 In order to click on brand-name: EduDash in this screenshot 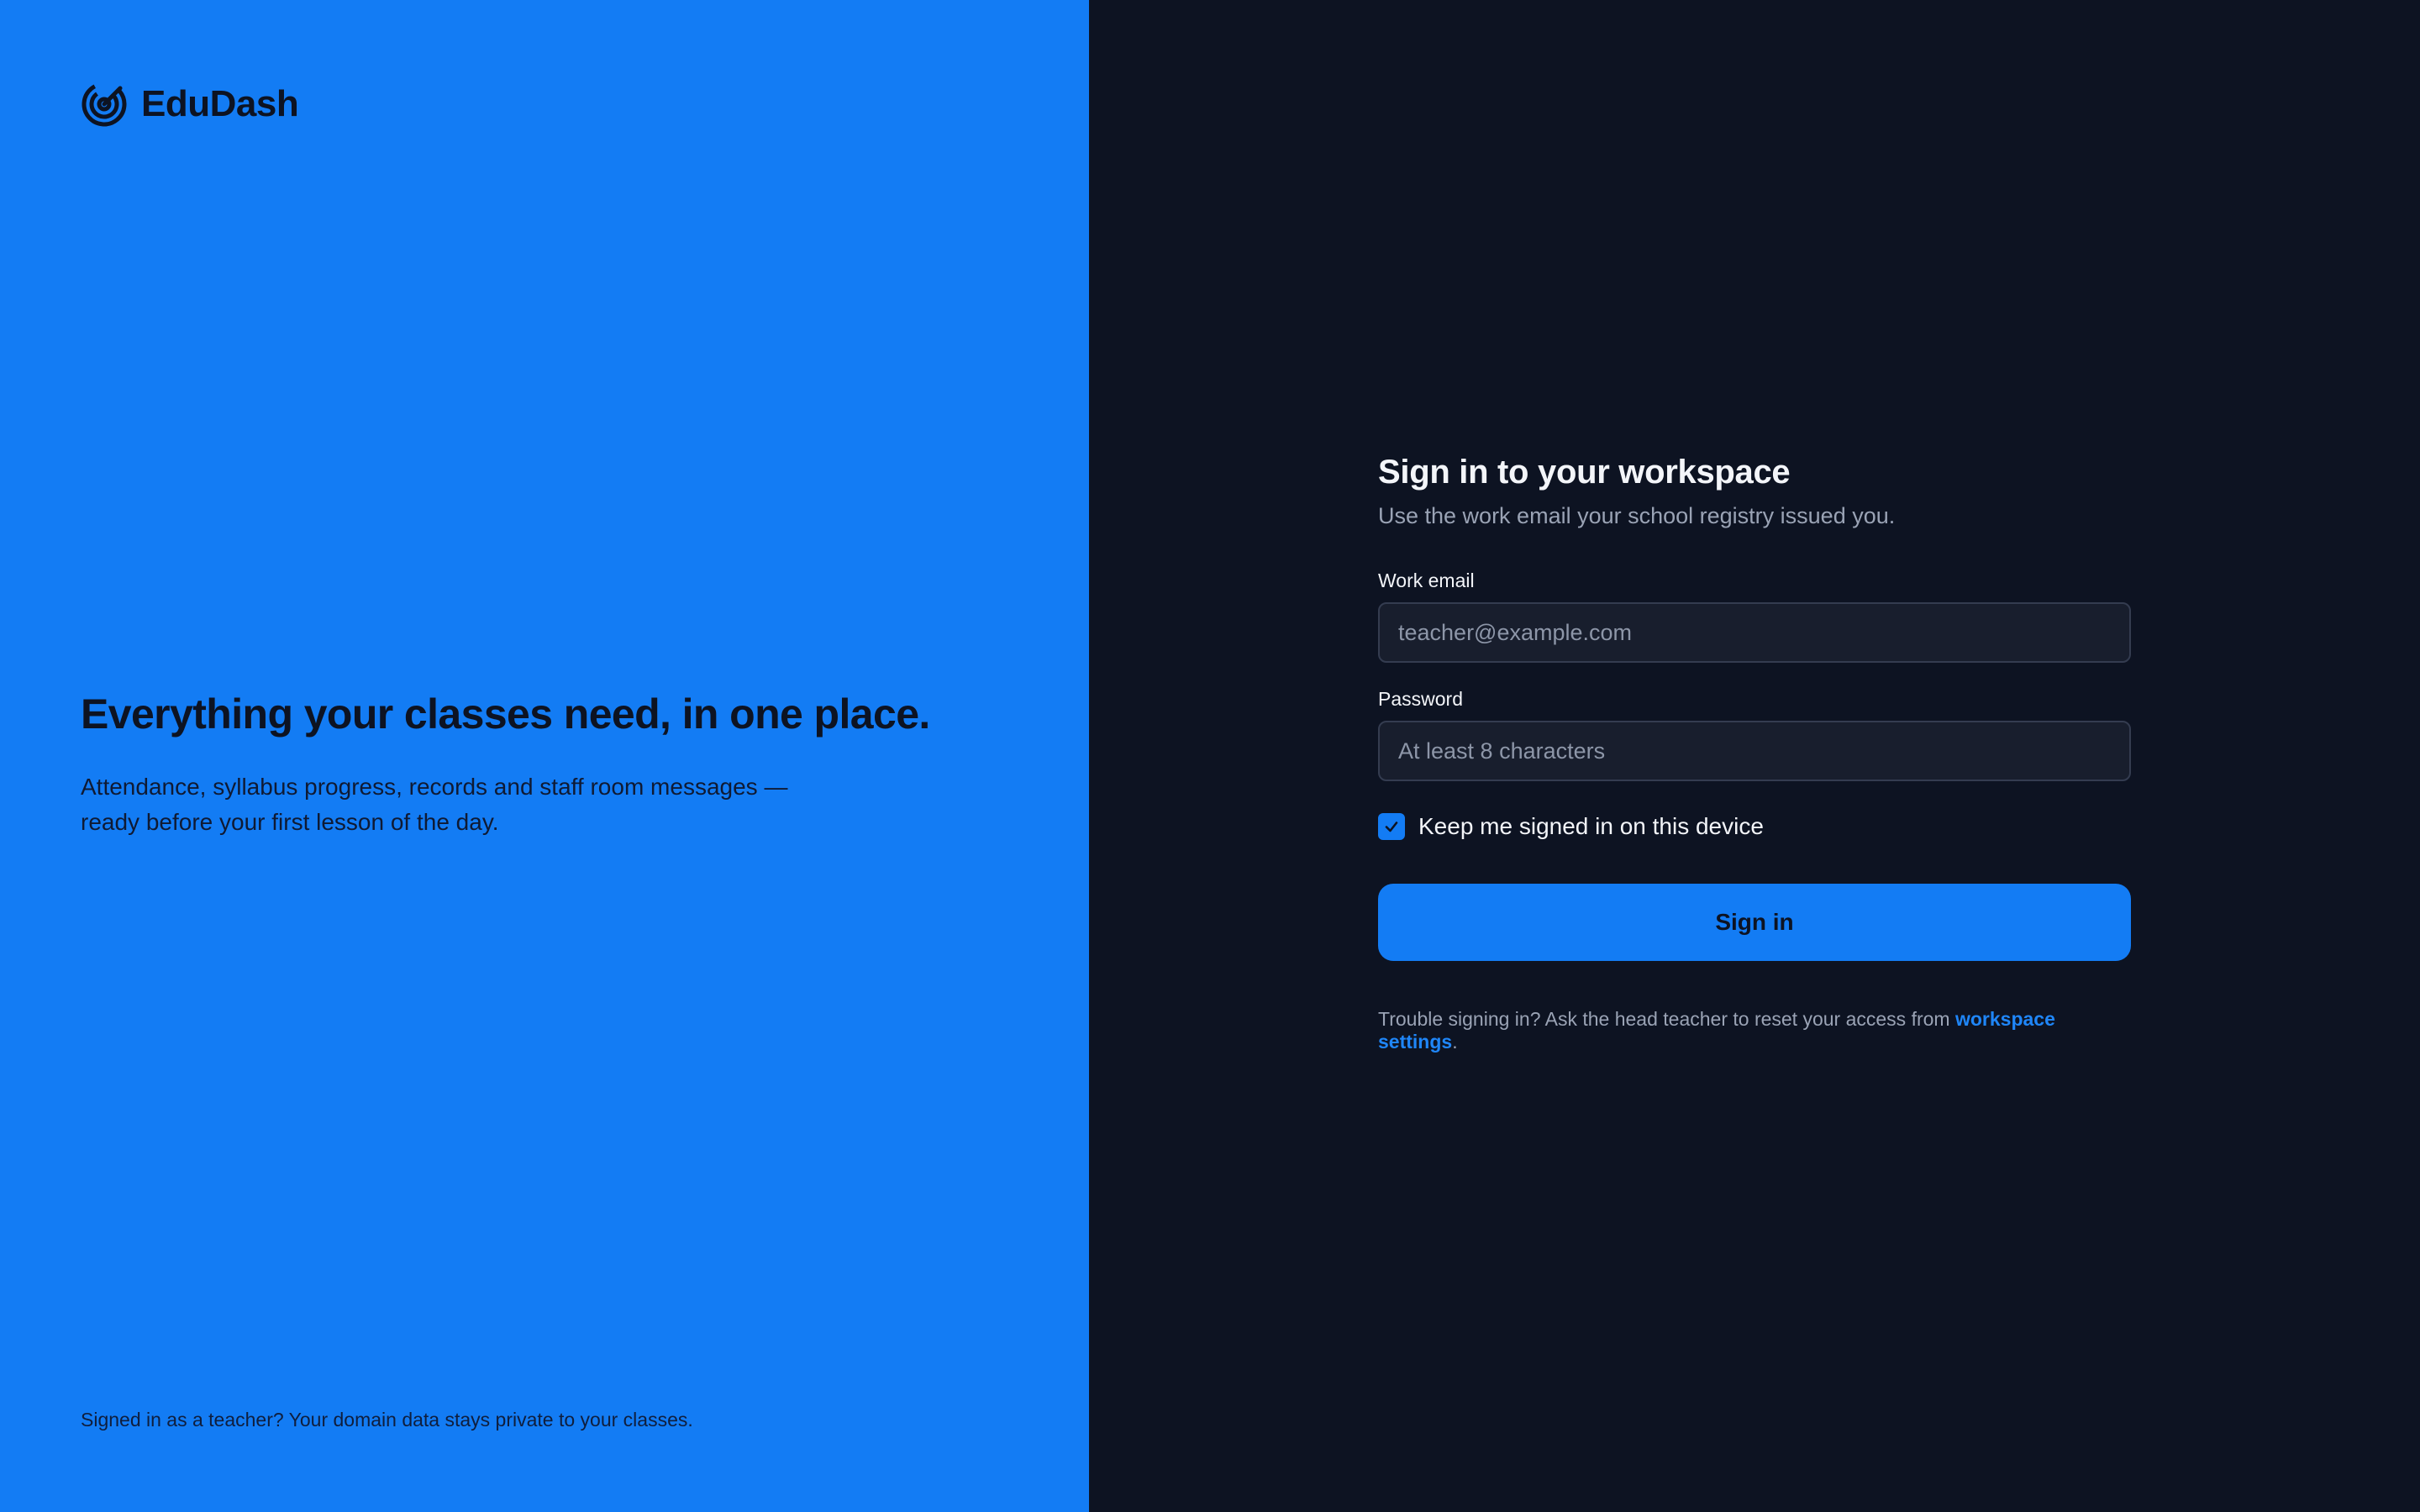, I will do `click(220, 103)`.